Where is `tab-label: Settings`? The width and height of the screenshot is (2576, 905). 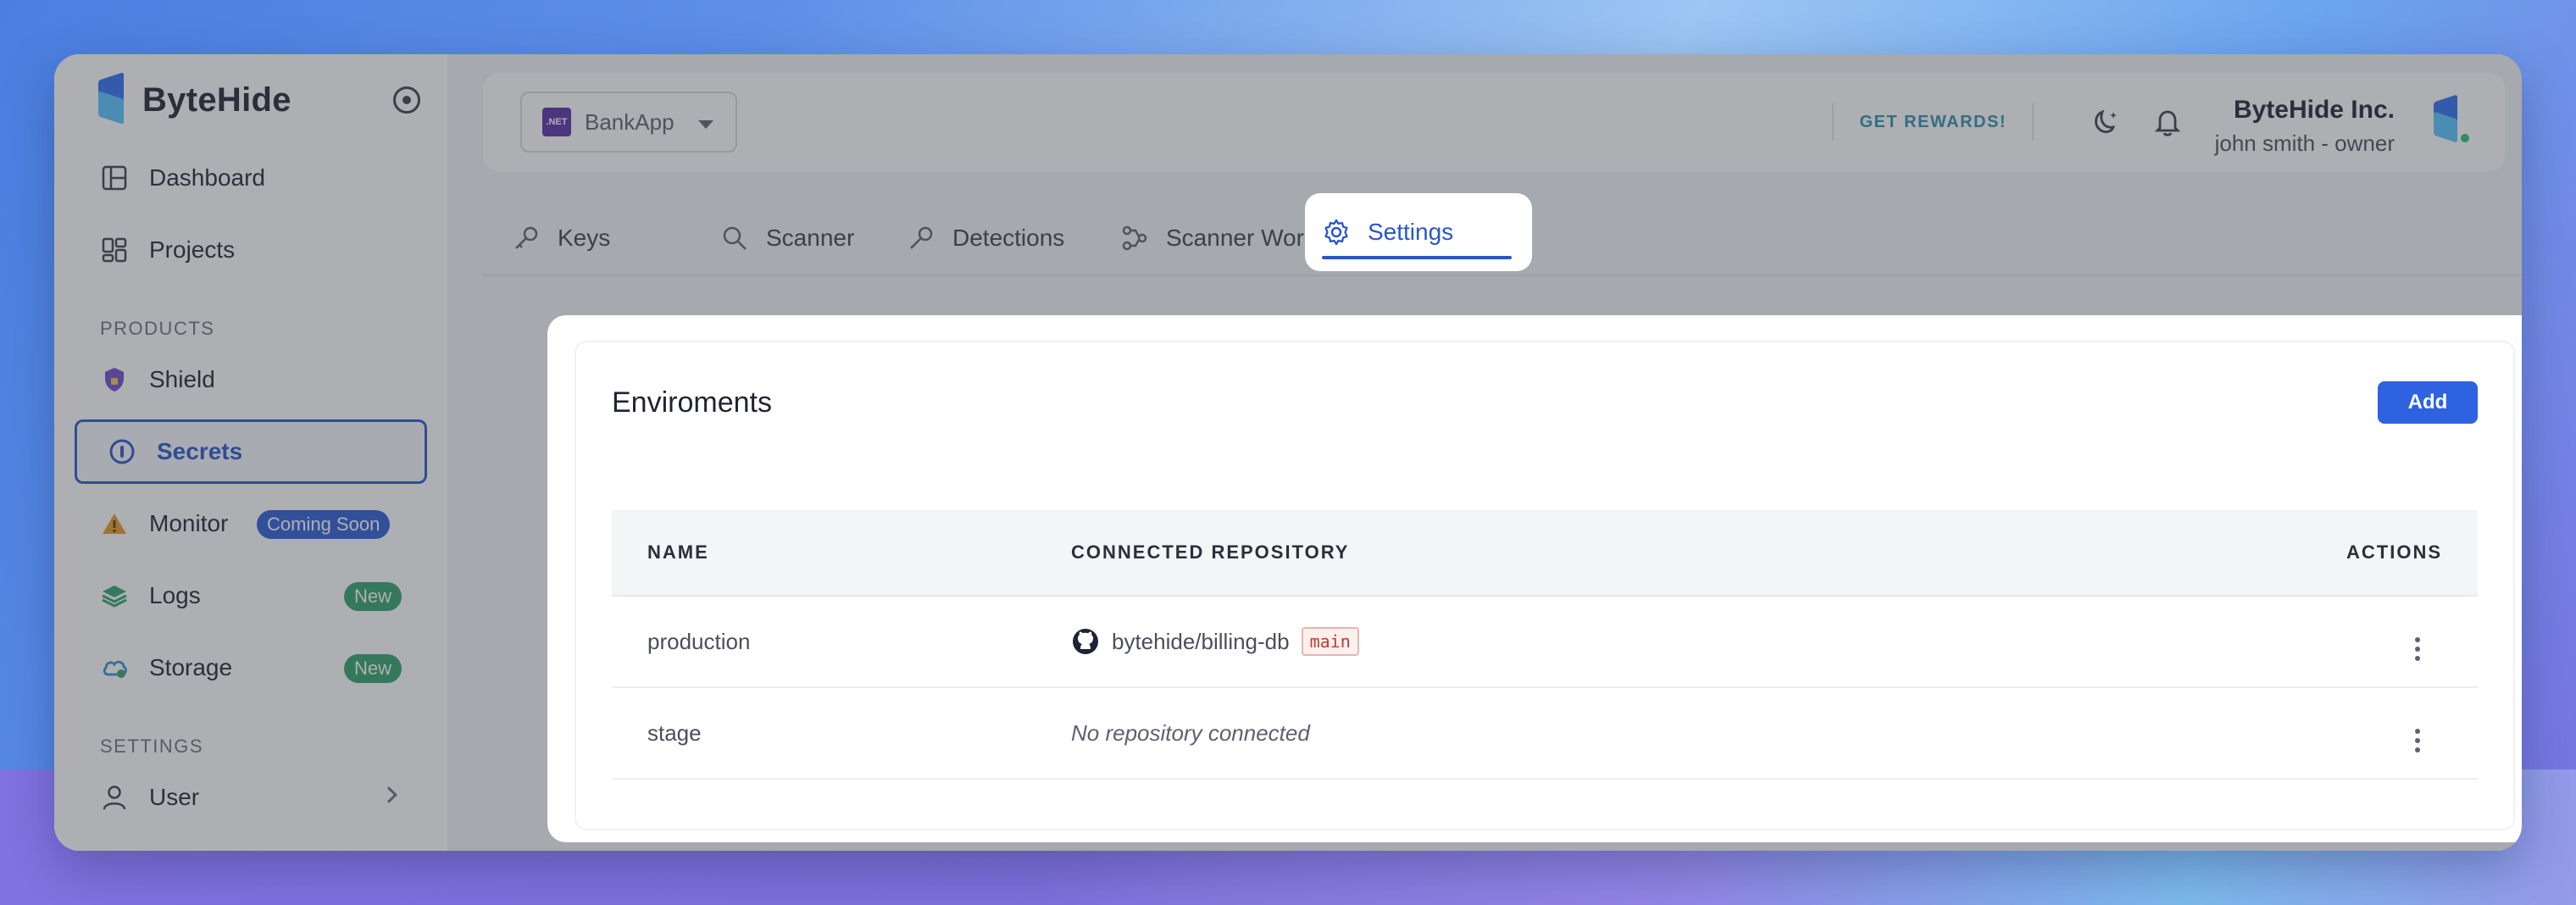
tab-label: Settings is located at coordinates (1411, 232).